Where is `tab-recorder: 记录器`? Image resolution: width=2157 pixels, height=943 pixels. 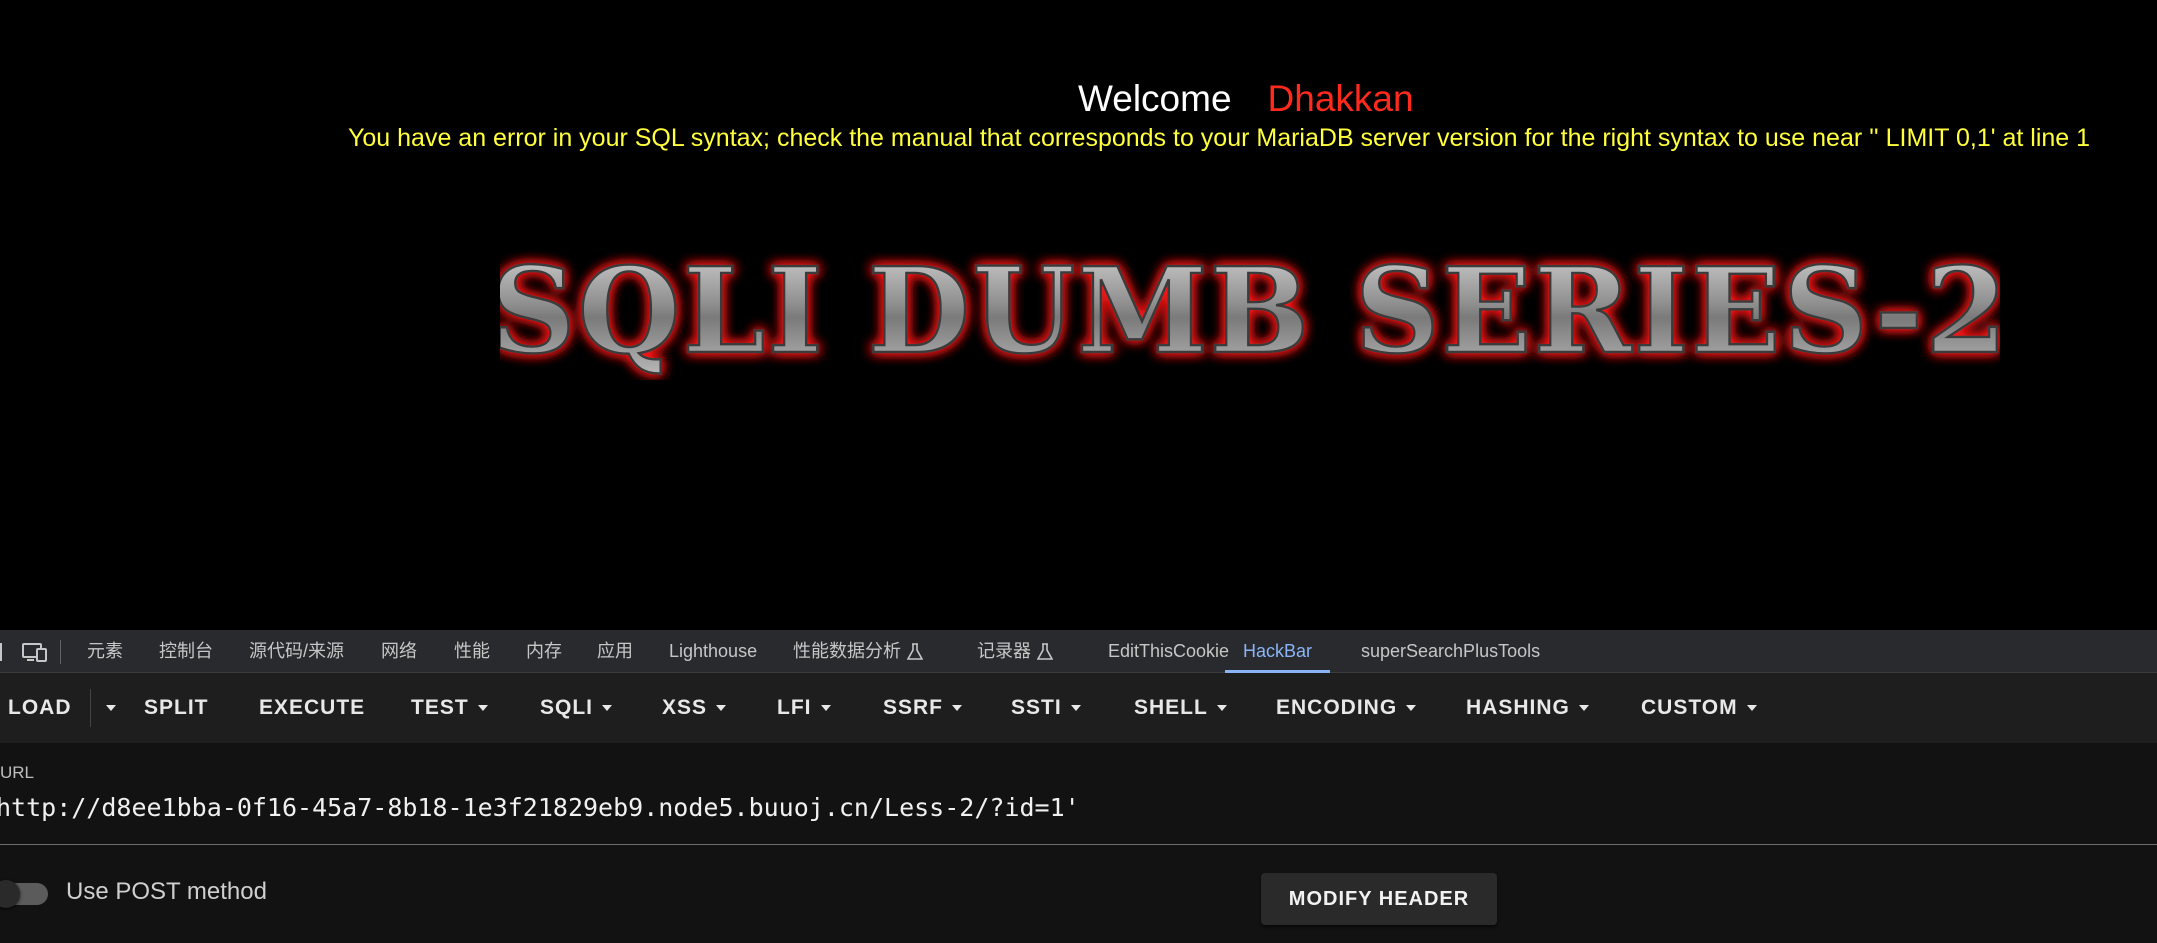
tab-recorder: 记录器 is located at coordinates (1015, 651).